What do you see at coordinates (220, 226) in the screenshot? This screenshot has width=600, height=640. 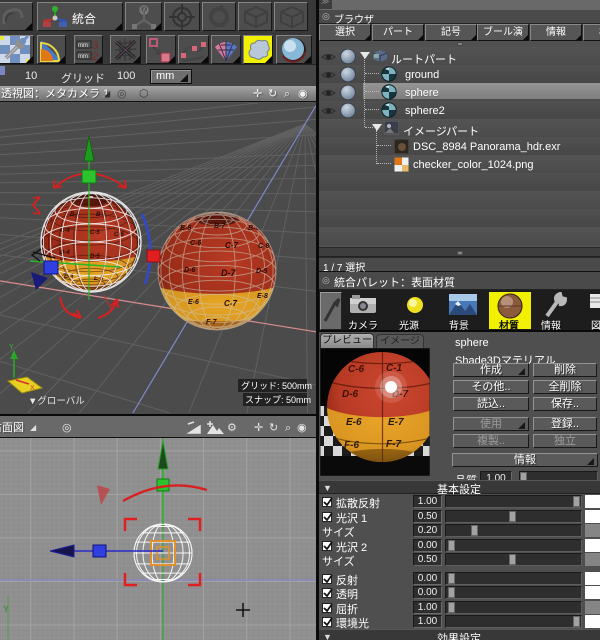 I see `svg-text: B-7` at bounding box center [220, 226].